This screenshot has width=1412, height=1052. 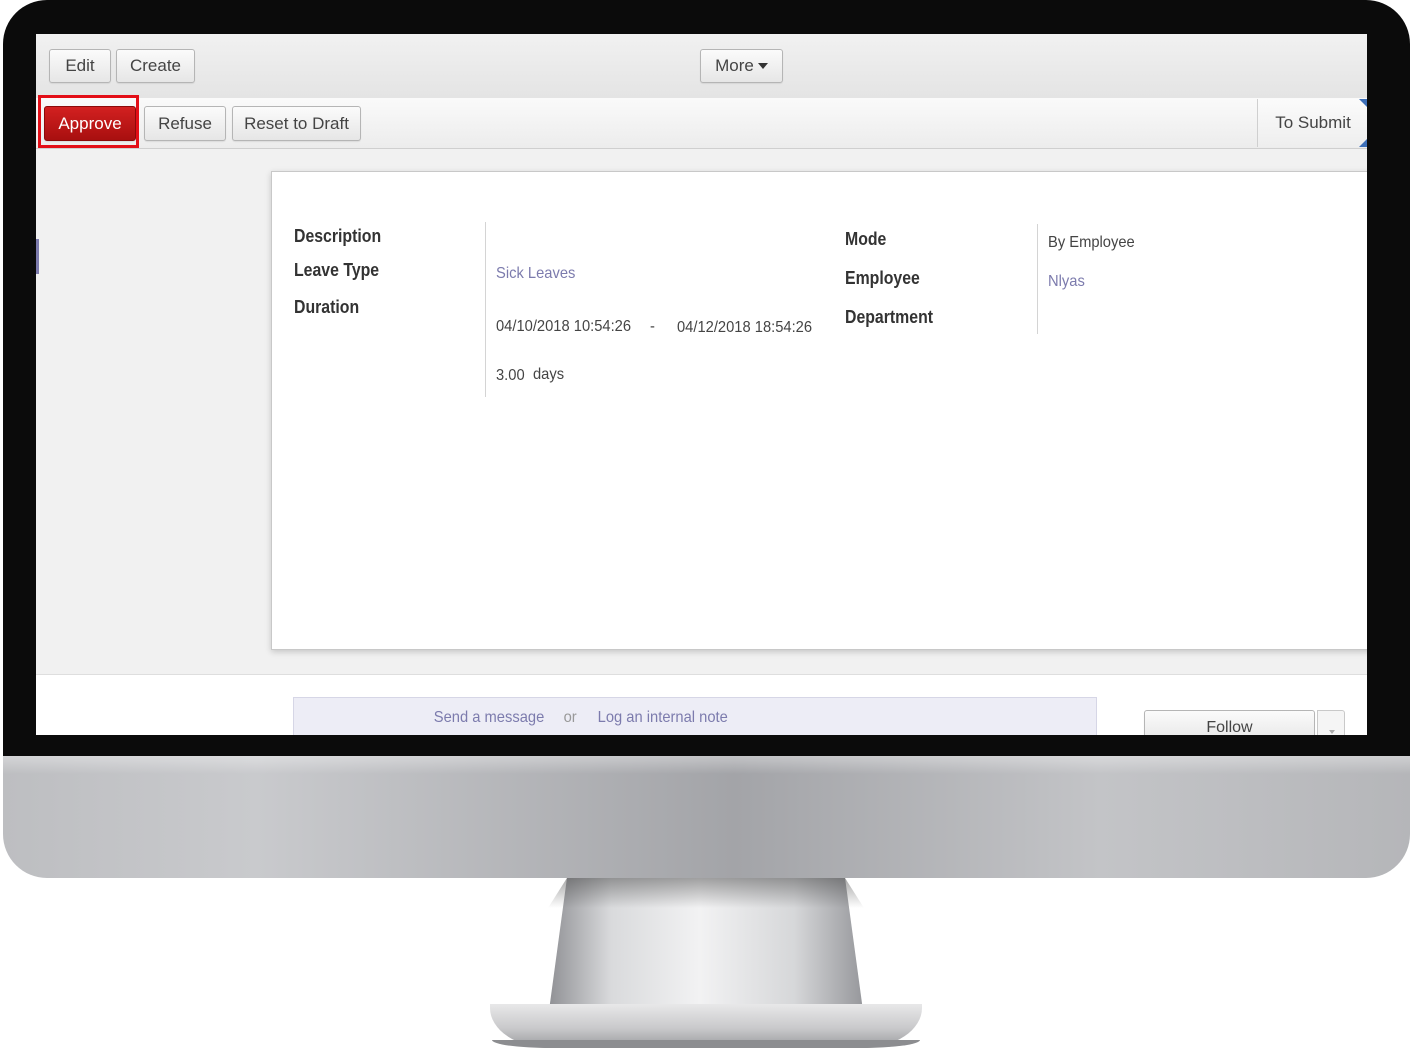 What do you see at coordinates (706, 765) in the screenshot?
I see `monitor-chin-shine` at bounding box center [706, 765].